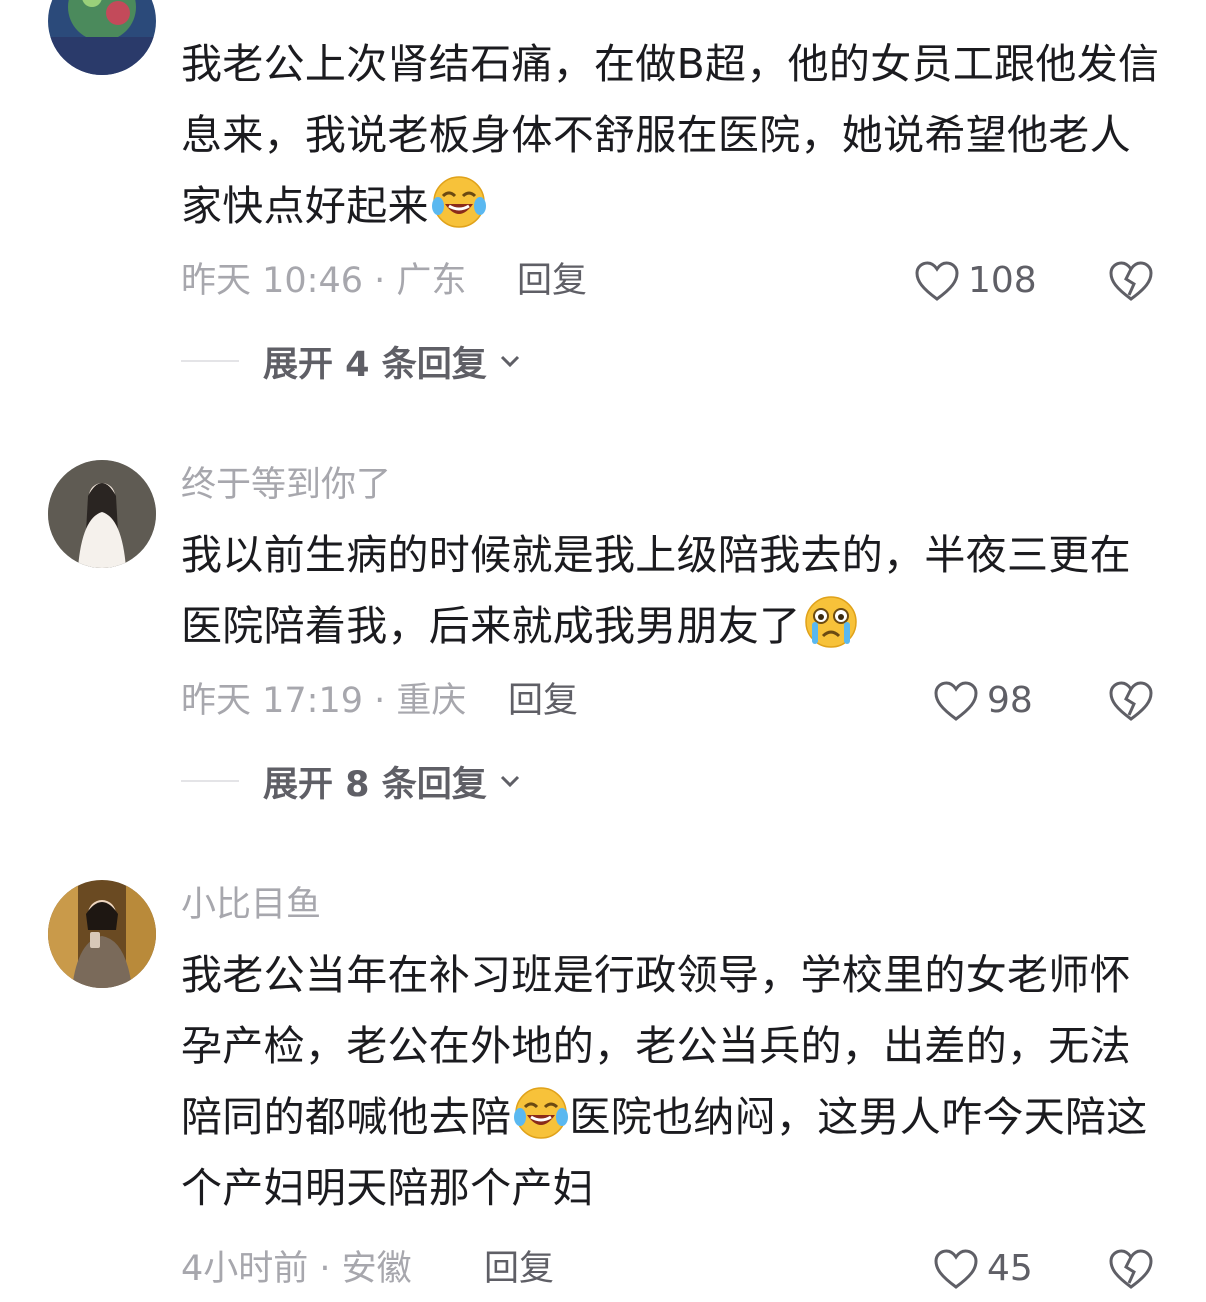 This screenshot has width=1206, height=1302. I want to click on comment-meta: 4小时前 · 安徽 回复, so click(367, 1269).